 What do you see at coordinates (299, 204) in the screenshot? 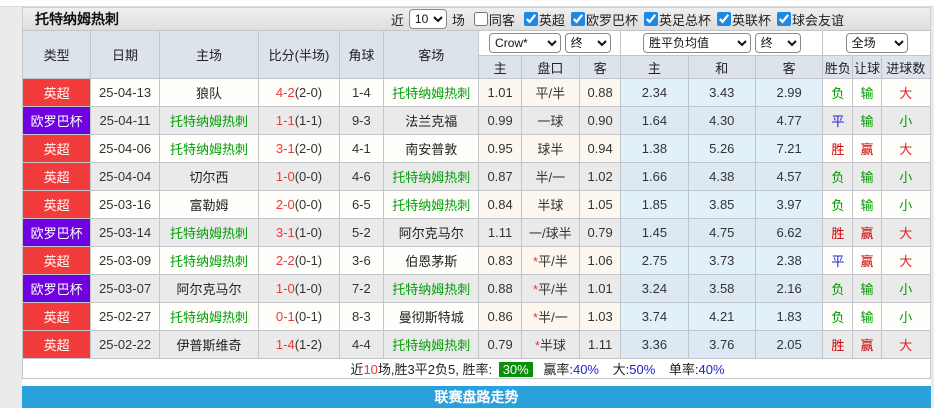
I see `score: 2-0(0-0)` at bounding box center [299, 204].